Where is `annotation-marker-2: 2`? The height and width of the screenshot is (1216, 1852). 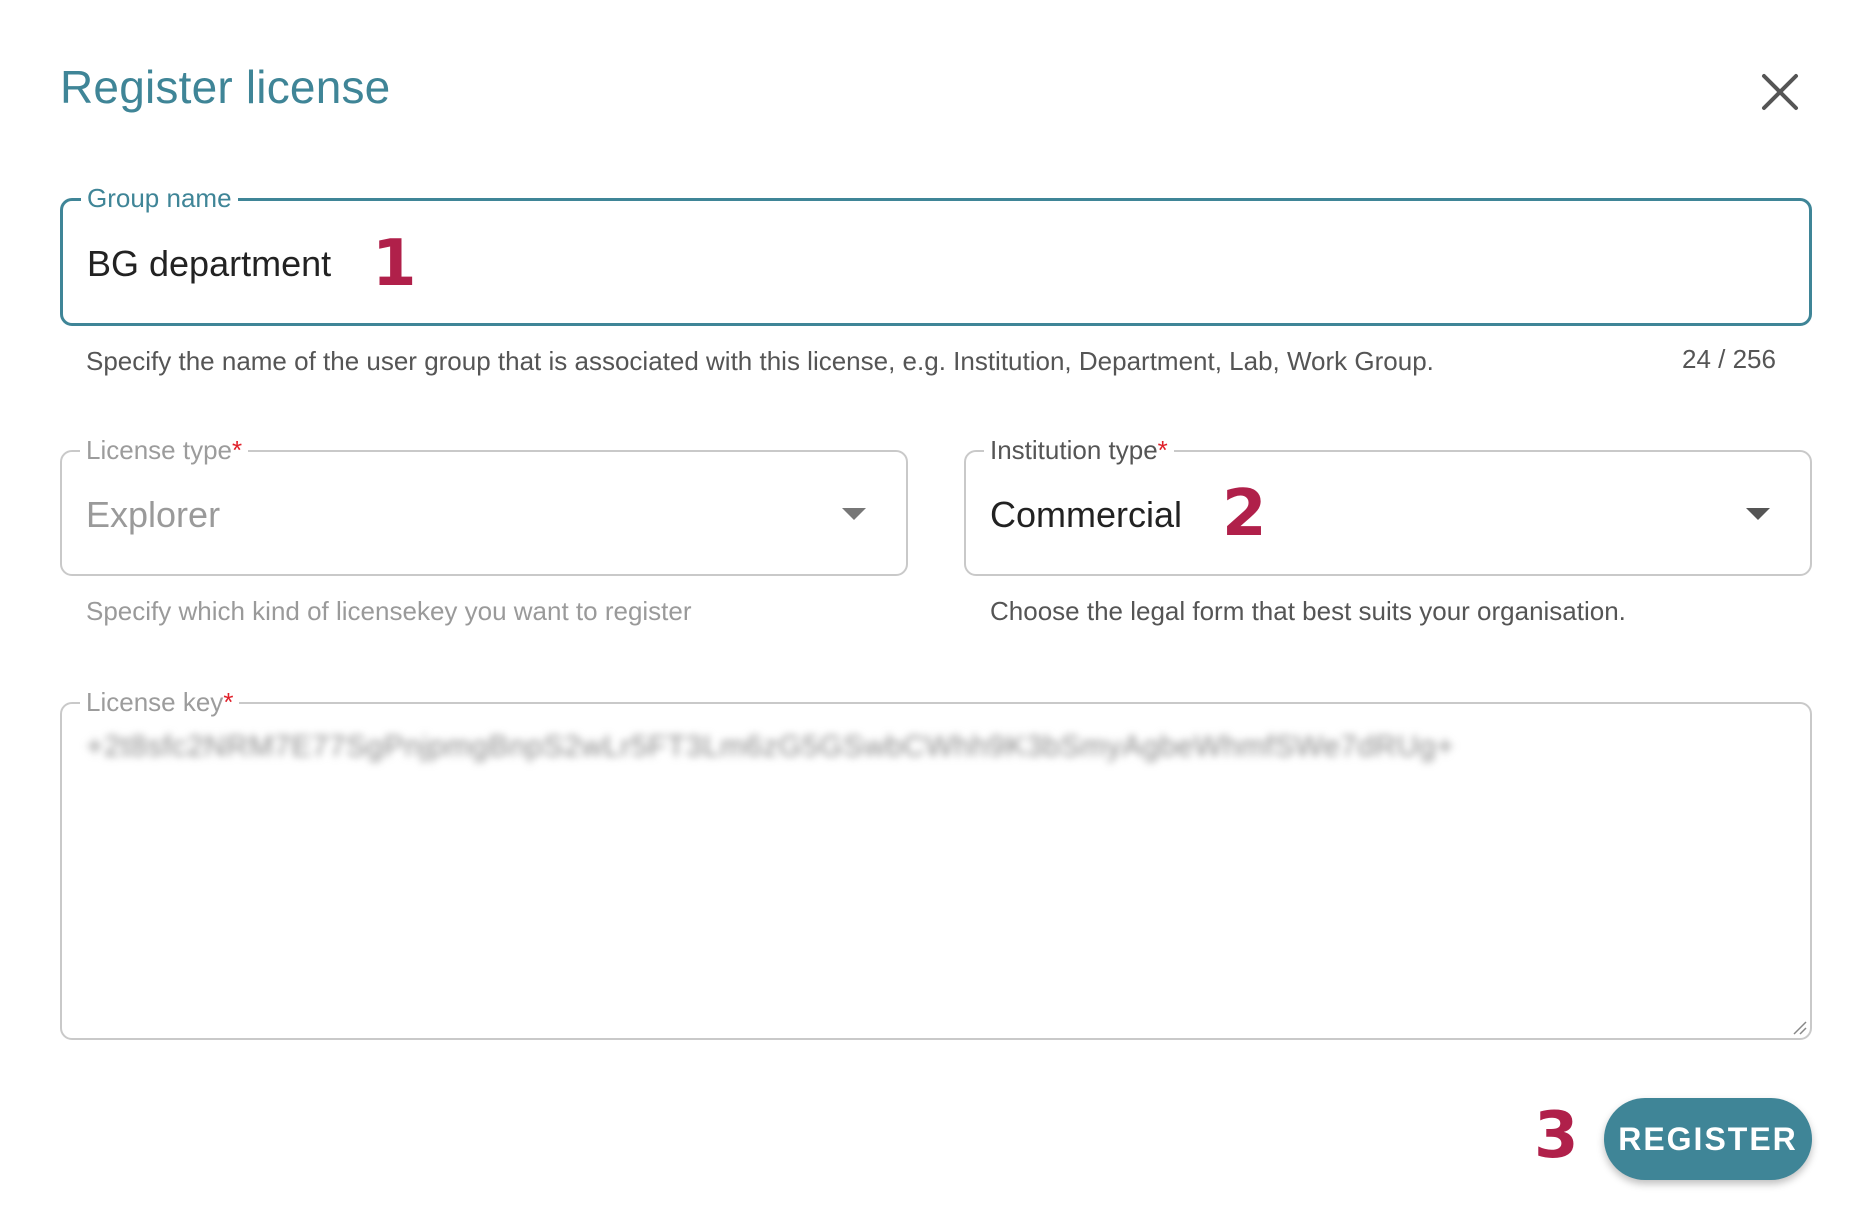
annotation-marker-2: 2 is located at coordinates (1244, 514).